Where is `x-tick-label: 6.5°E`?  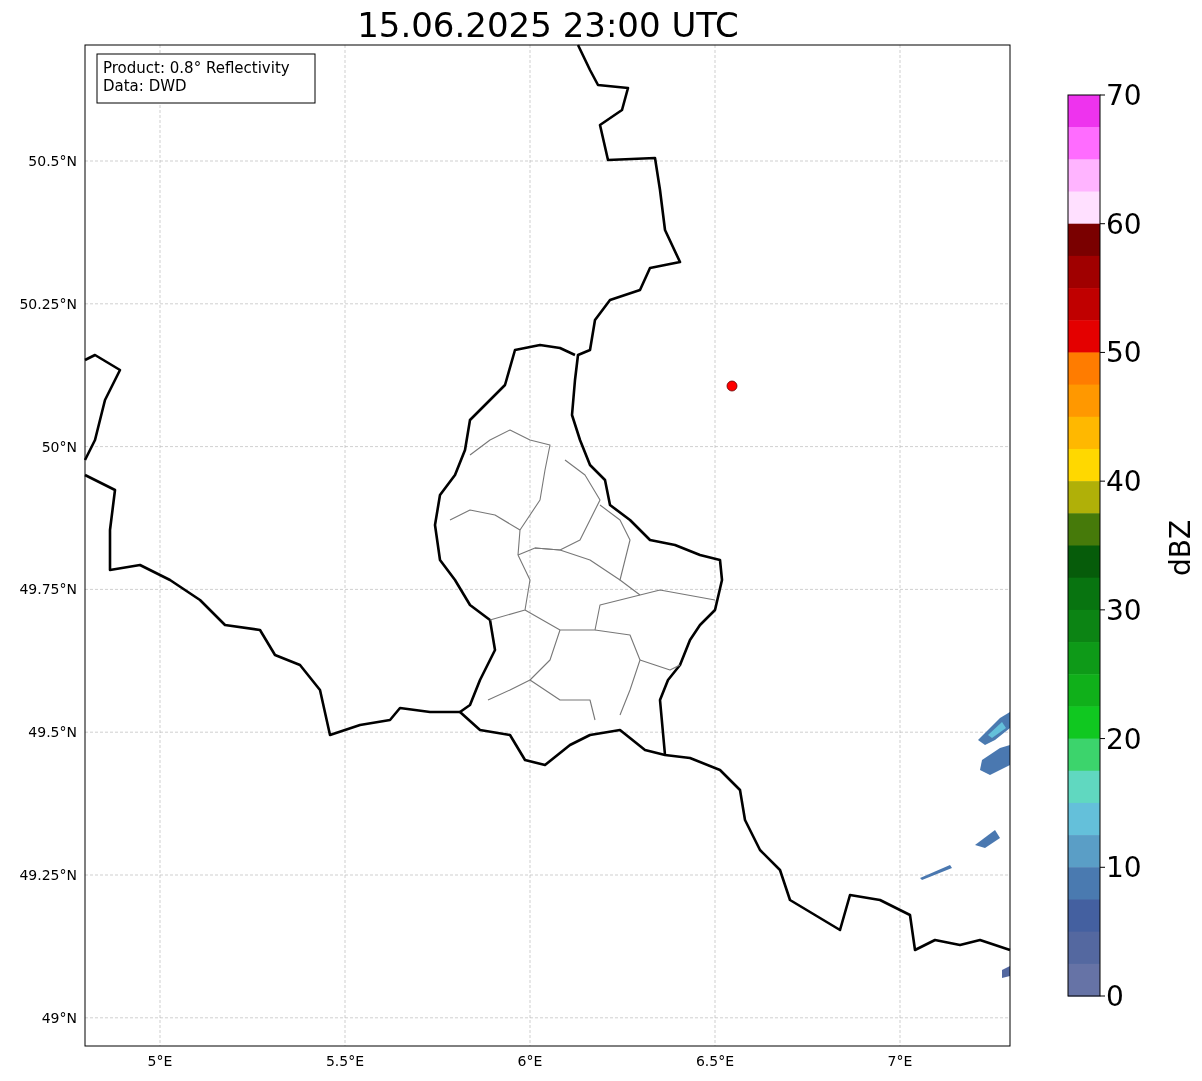
x-tick-label: 6.5°E is located at coordinates (715, 1061).